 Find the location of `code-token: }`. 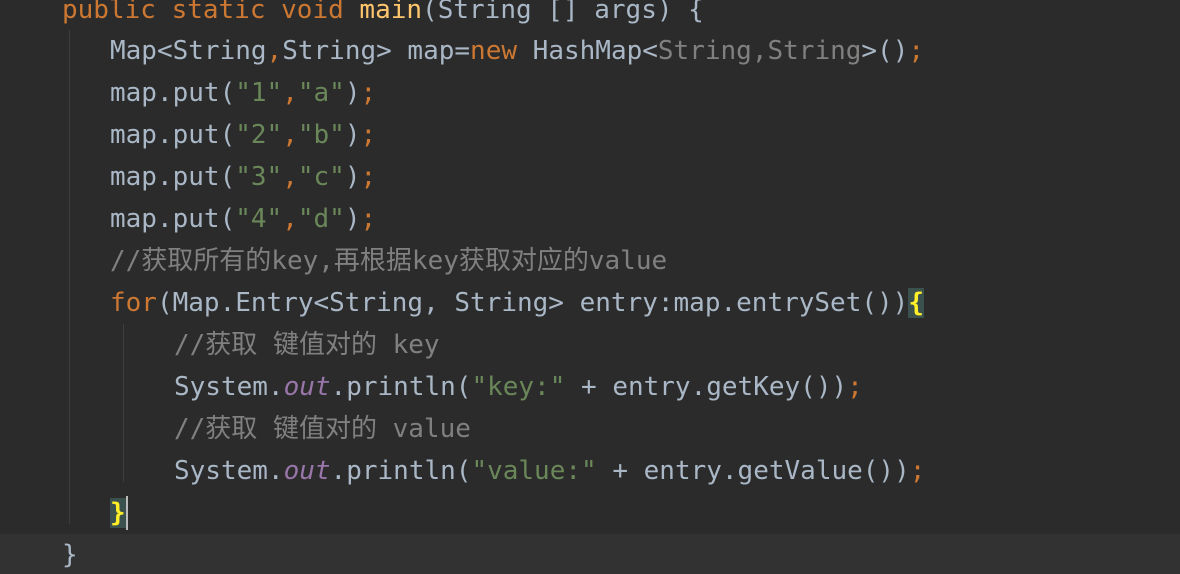

code-token: } is located at coordinates (70, 555).